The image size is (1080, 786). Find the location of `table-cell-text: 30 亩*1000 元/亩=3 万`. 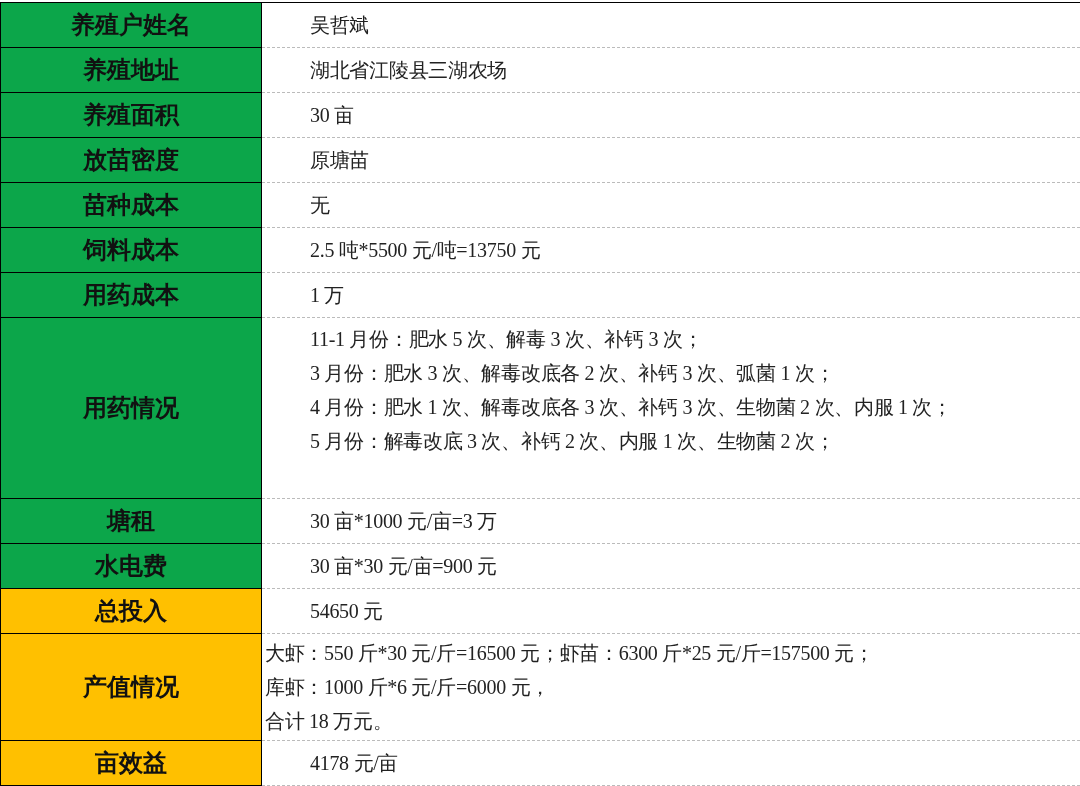

table-cell-text: 30 亩*1000 元/亩=3 万 is located at coordinates (404, 521).